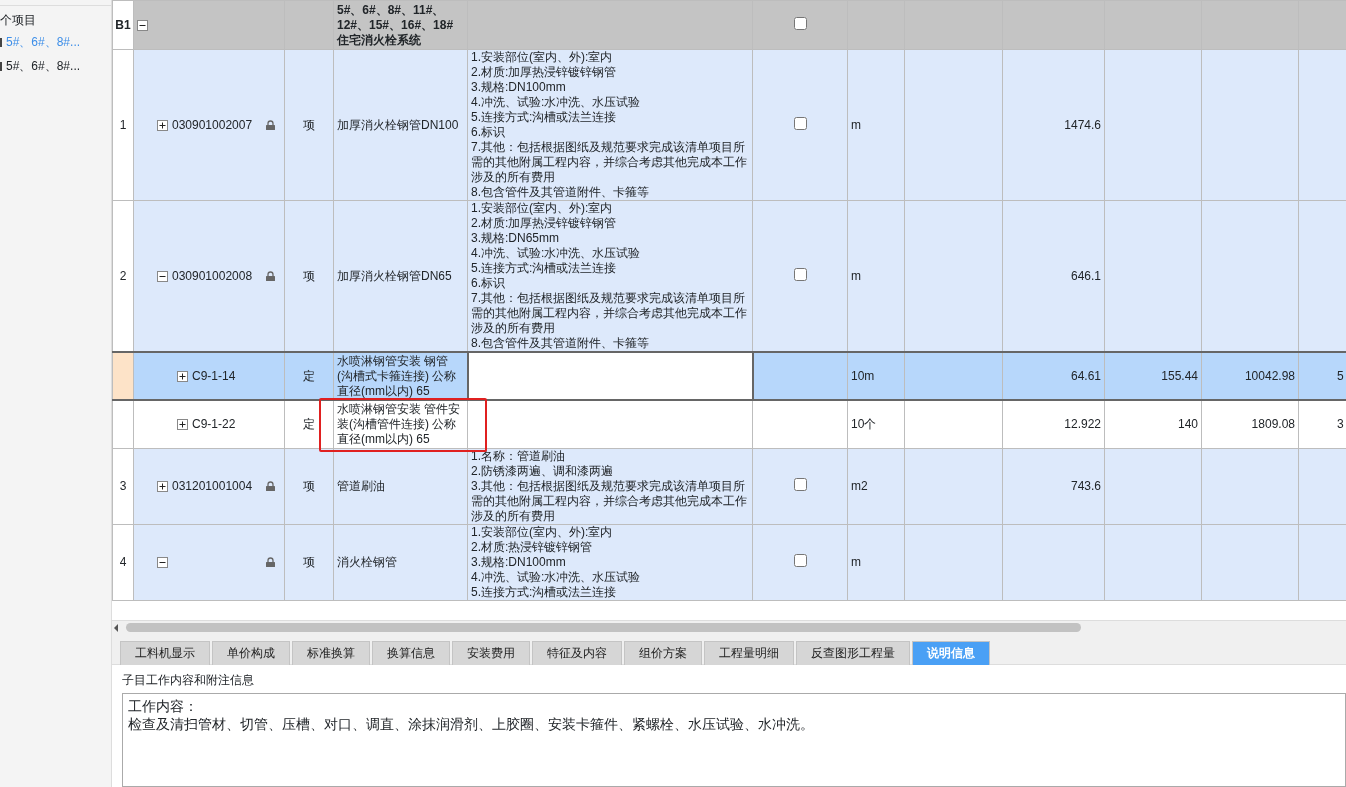 The width and height of the screenshot is (1346, 787). What do you see at coordinates (165, 653) in the screenshot?
I see `panel-tab: 工料机显示` at bounding box center [165, 653].